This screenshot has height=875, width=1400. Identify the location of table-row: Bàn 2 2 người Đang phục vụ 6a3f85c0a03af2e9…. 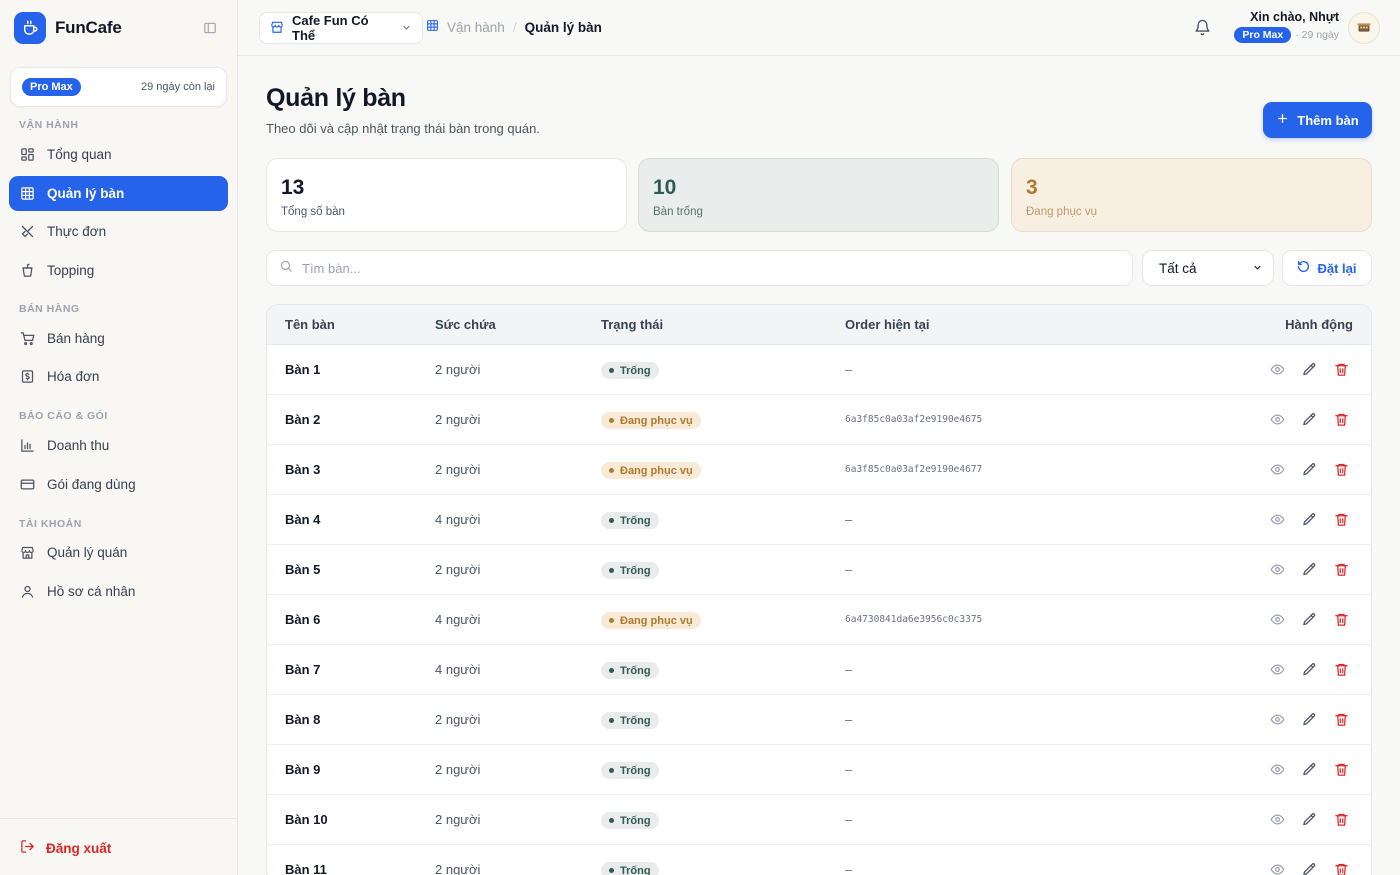
(819, 420).